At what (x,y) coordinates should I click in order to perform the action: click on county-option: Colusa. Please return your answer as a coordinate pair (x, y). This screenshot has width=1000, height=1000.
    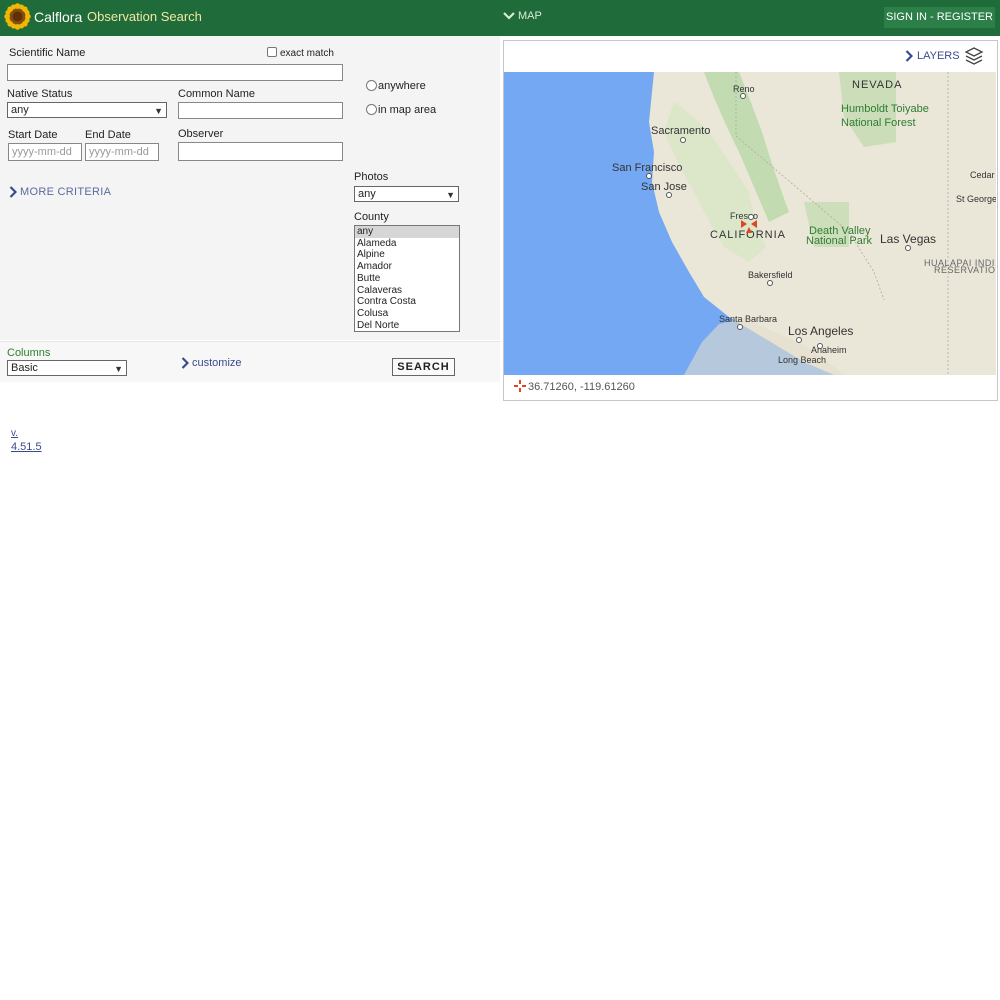
    Looking at the image, I should click on (407, 314).